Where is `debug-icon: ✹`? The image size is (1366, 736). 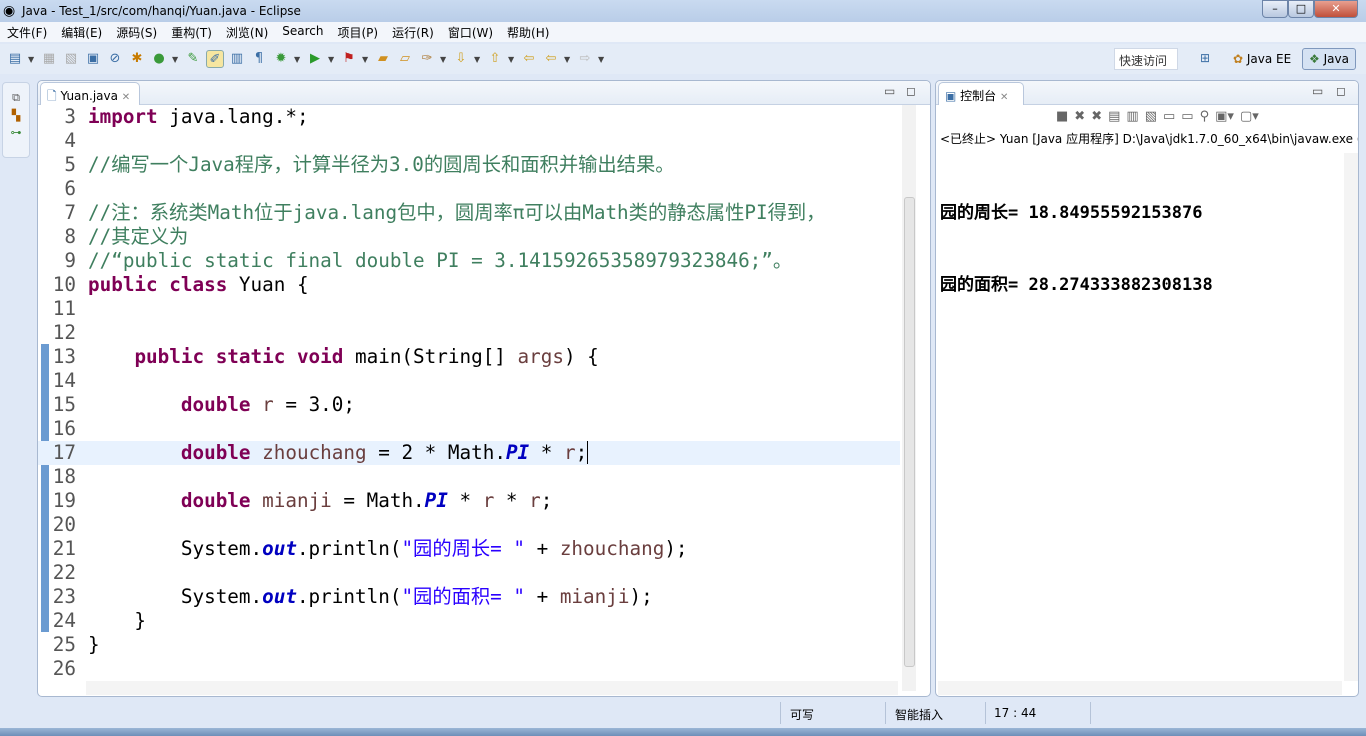
debug-icon: ✹ is located at coordinates (281, 59).